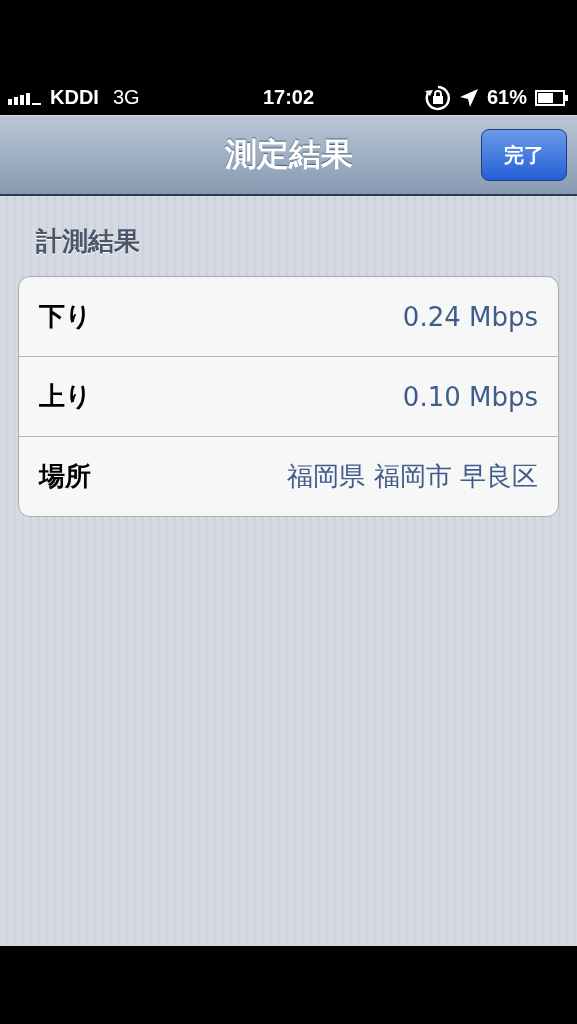  I want to click on row-value: 0.10 Mbps, so click(470, 396).